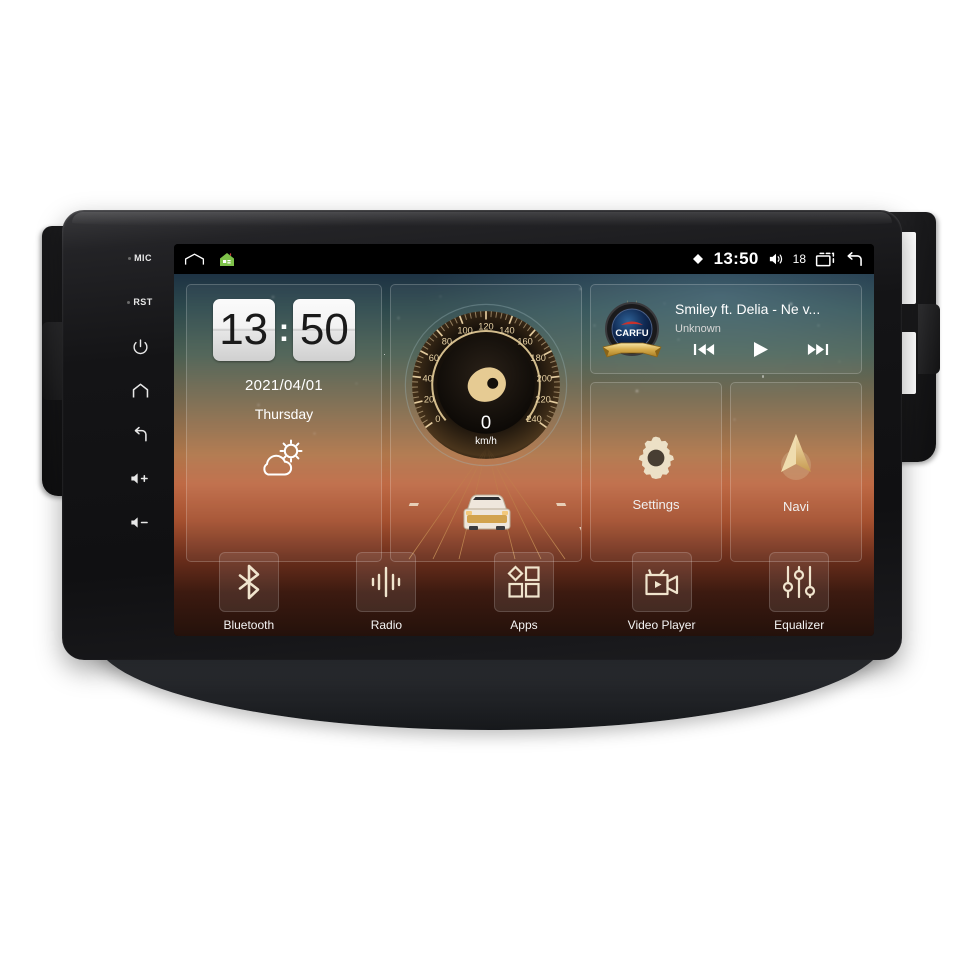 Image resolution: width=960 pixels, height=960 pixels. I want to click on volume-up-key, so click(140, 478).